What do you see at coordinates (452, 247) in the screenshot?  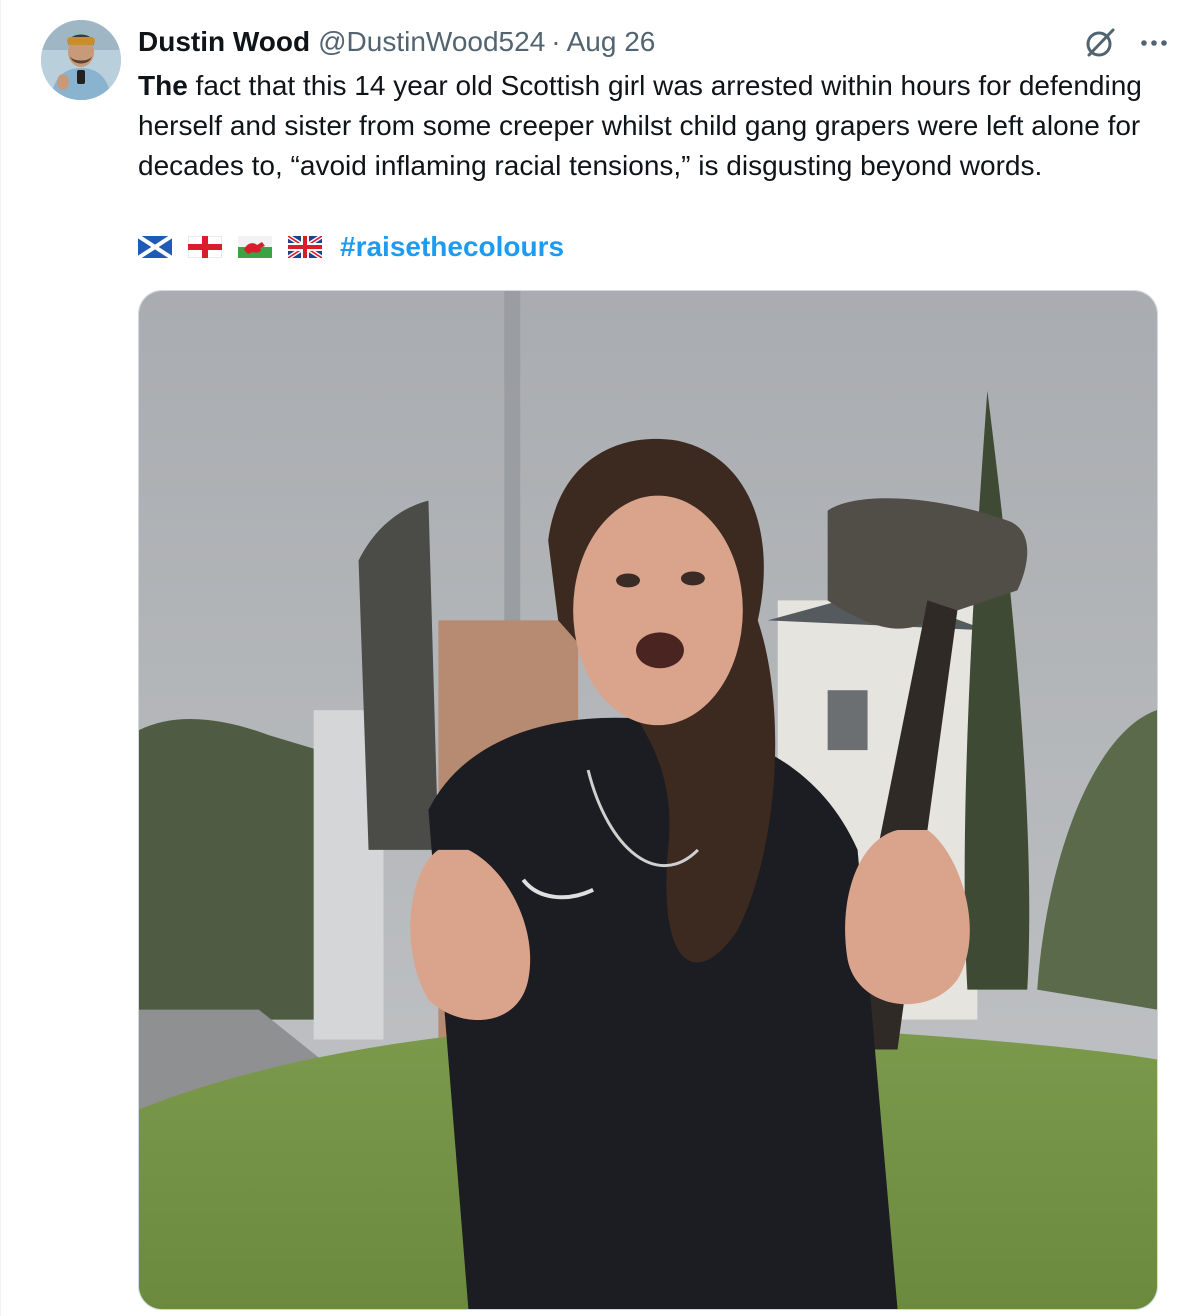 I see `hashtag-link: #raisethecolours` at bounding box center [452, 247].